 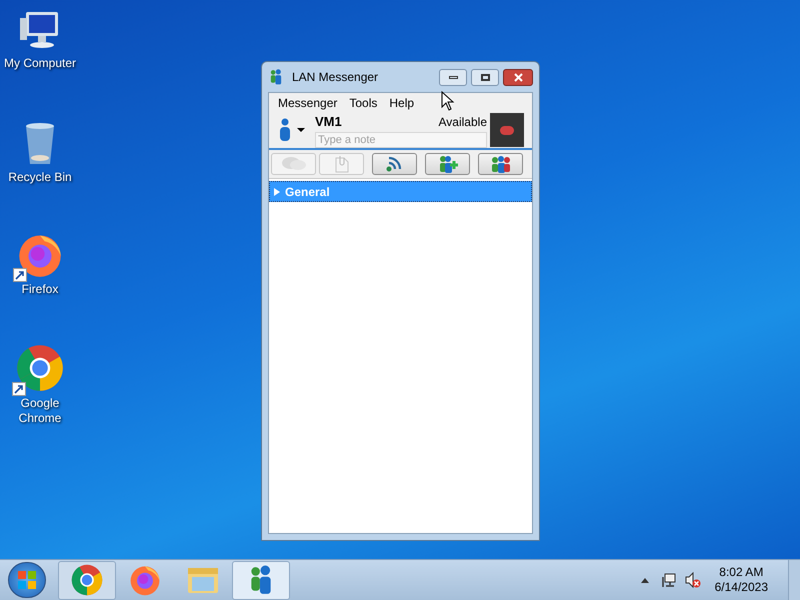 What do you see at coordinates (328, 122) in the screenshot?
I see `user-name: VM1` at bounding box center [328, 122].